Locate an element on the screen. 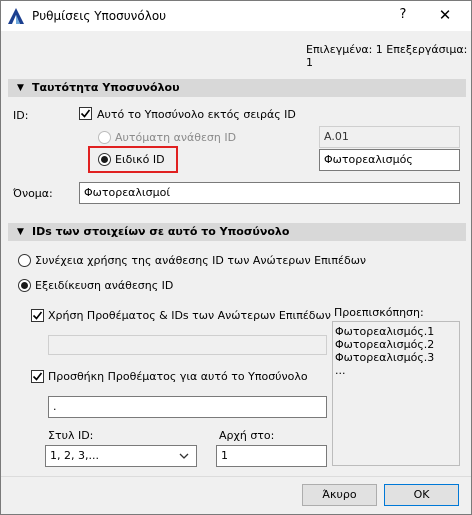 The image size is (472, 515). out-of-sequence-label: Αυτό το Υποσύνολο εκτός σειράς ID is located at coordinates (196, 114).